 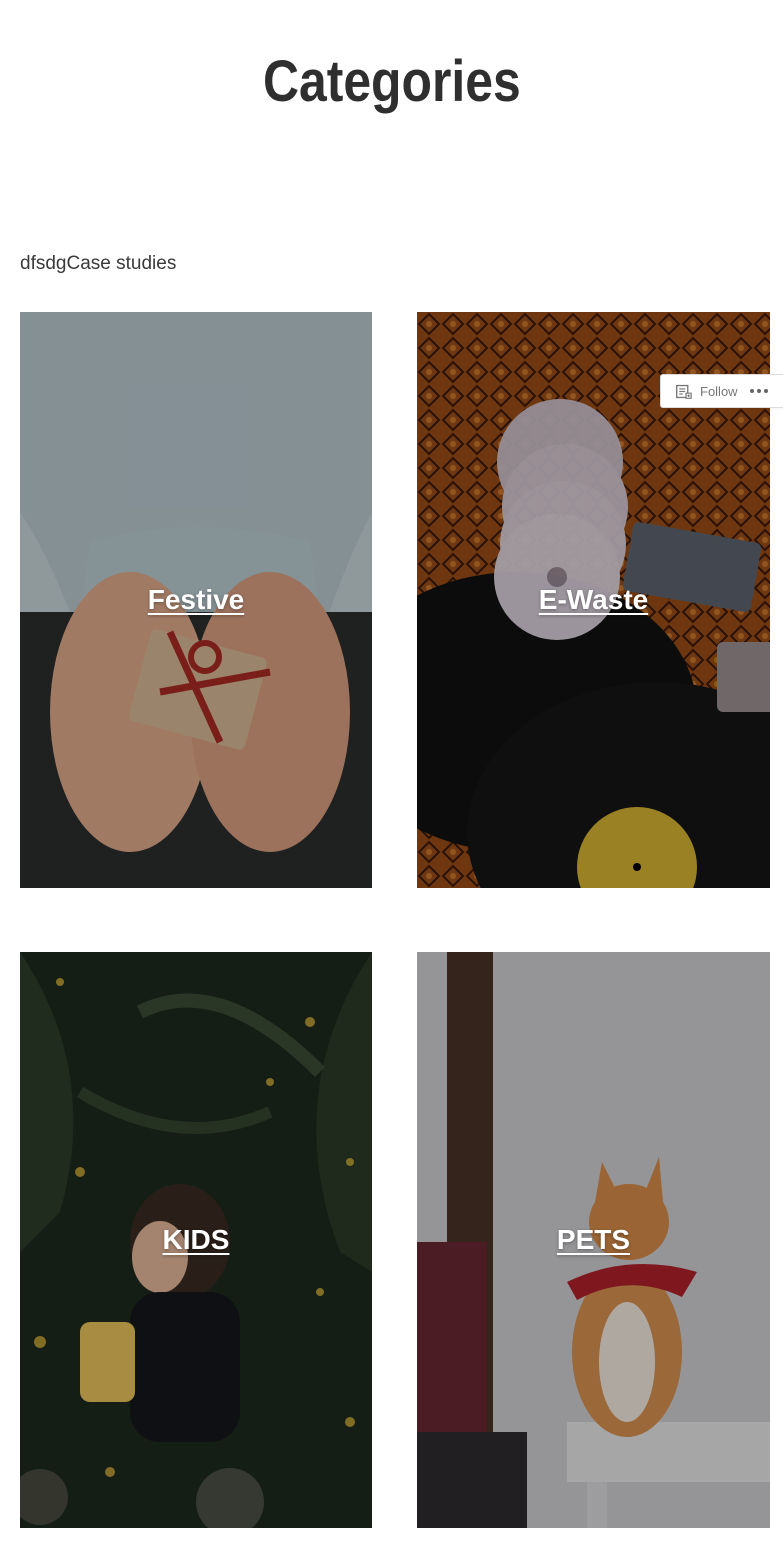 I want to click on follow-label: Follow, so click(x=719, y=391).